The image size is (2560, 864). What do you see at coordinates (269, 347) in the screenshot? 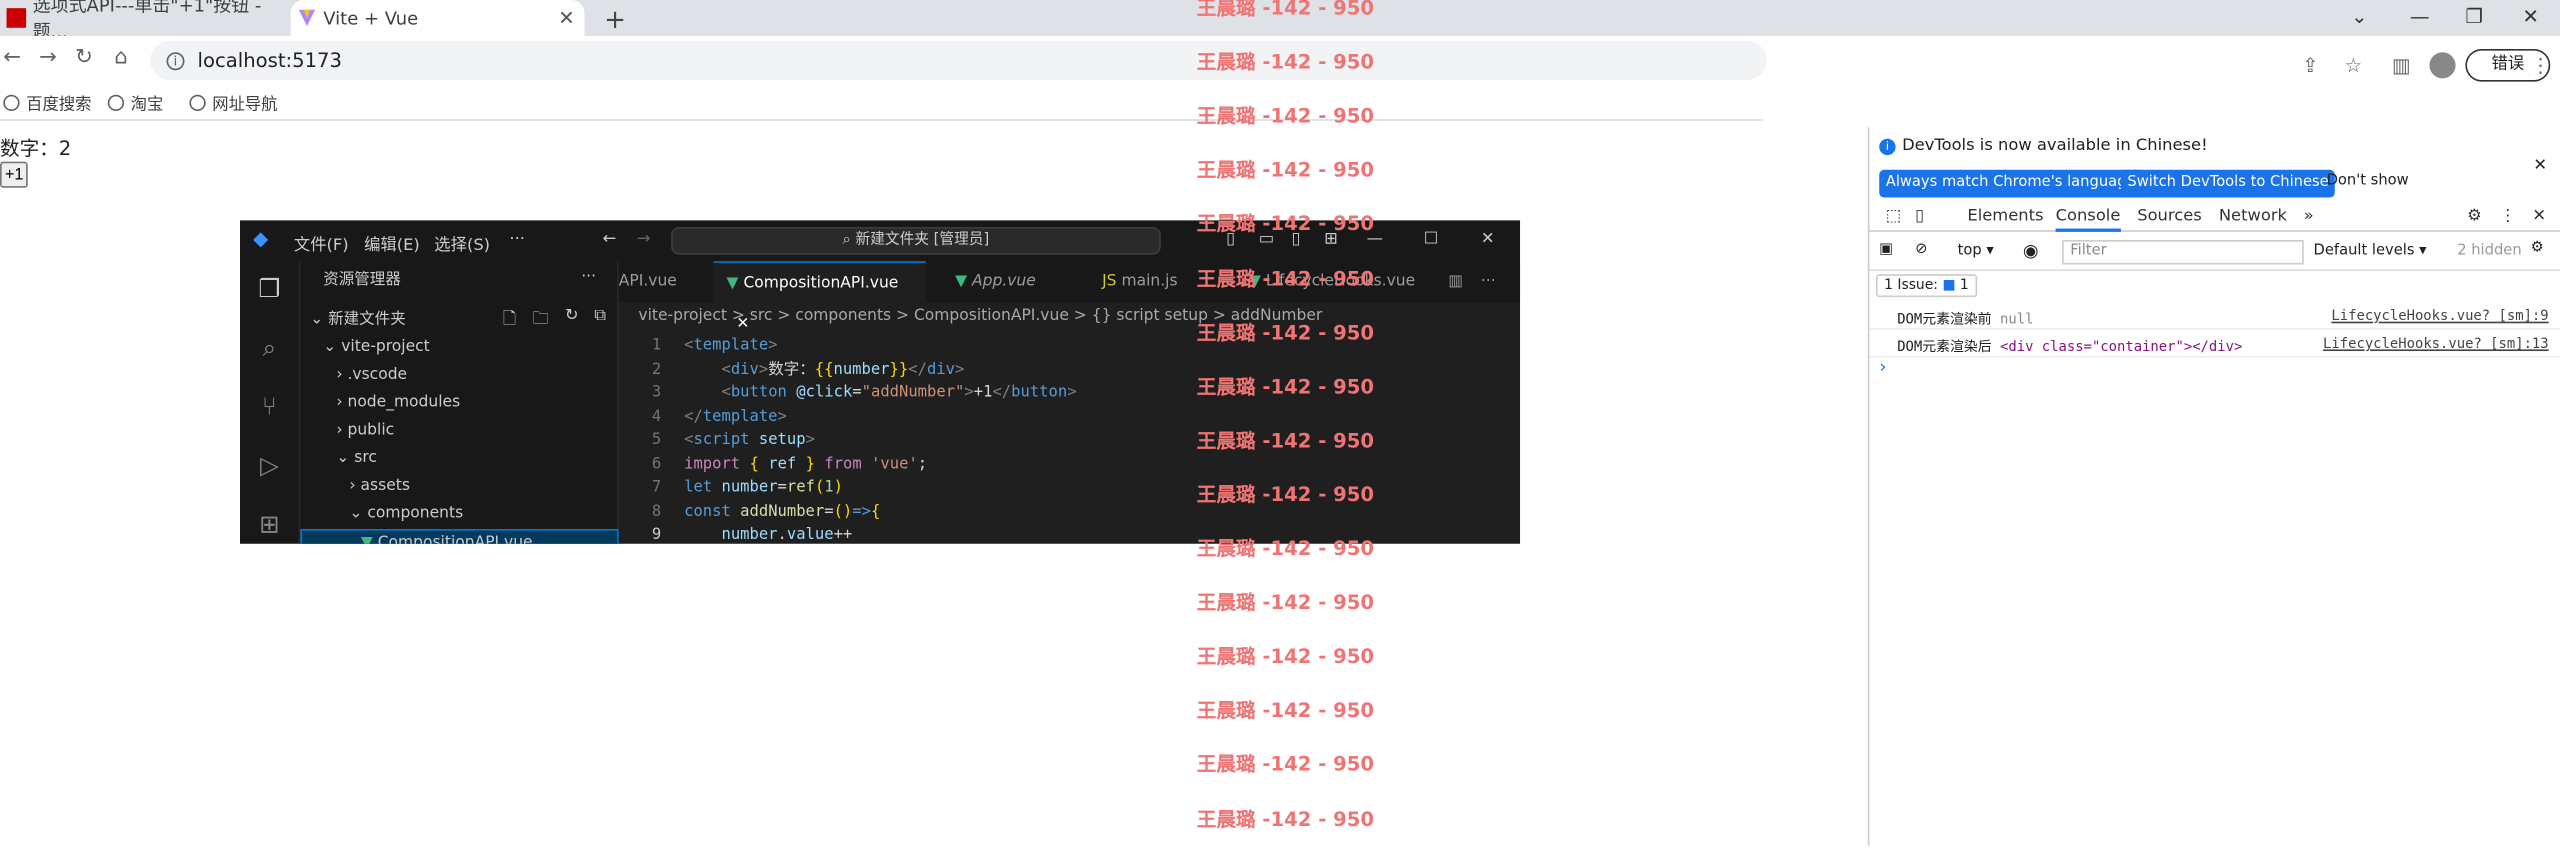
I see `search-icon: ⌕` at bounding box center [269, 347].